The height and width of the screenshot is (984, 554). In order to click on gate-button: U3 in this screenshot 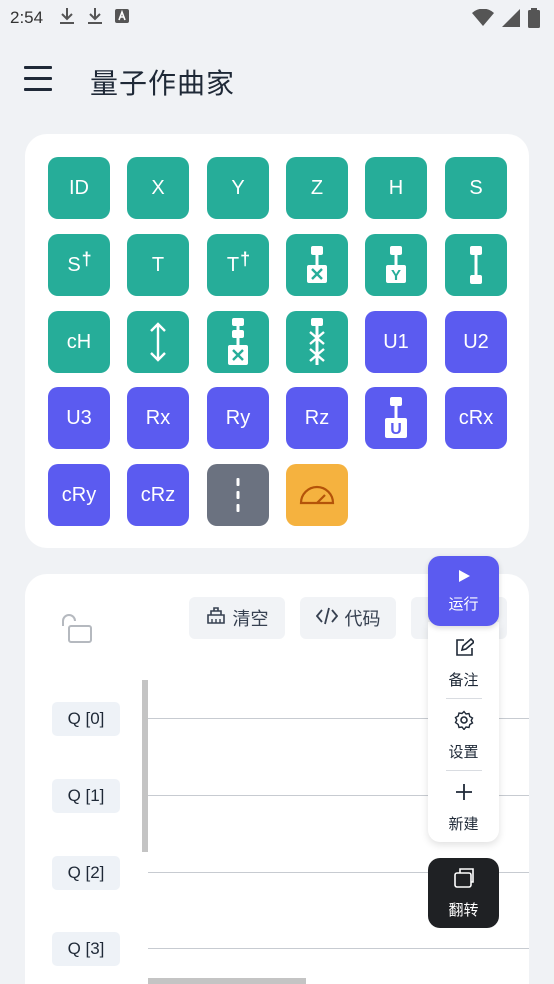, I will do `click(79, 418)`.